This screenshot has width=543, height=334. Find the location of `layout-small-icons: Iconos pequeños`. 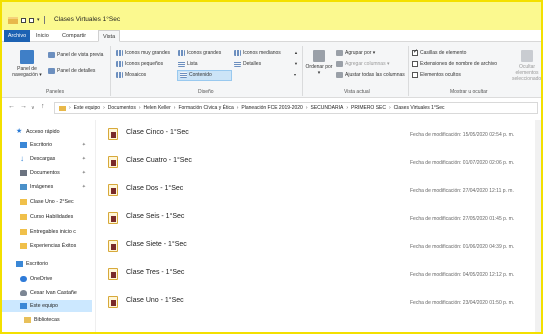

layout-small-icons: Iconos pequeños is located at coordinates (139, 64).